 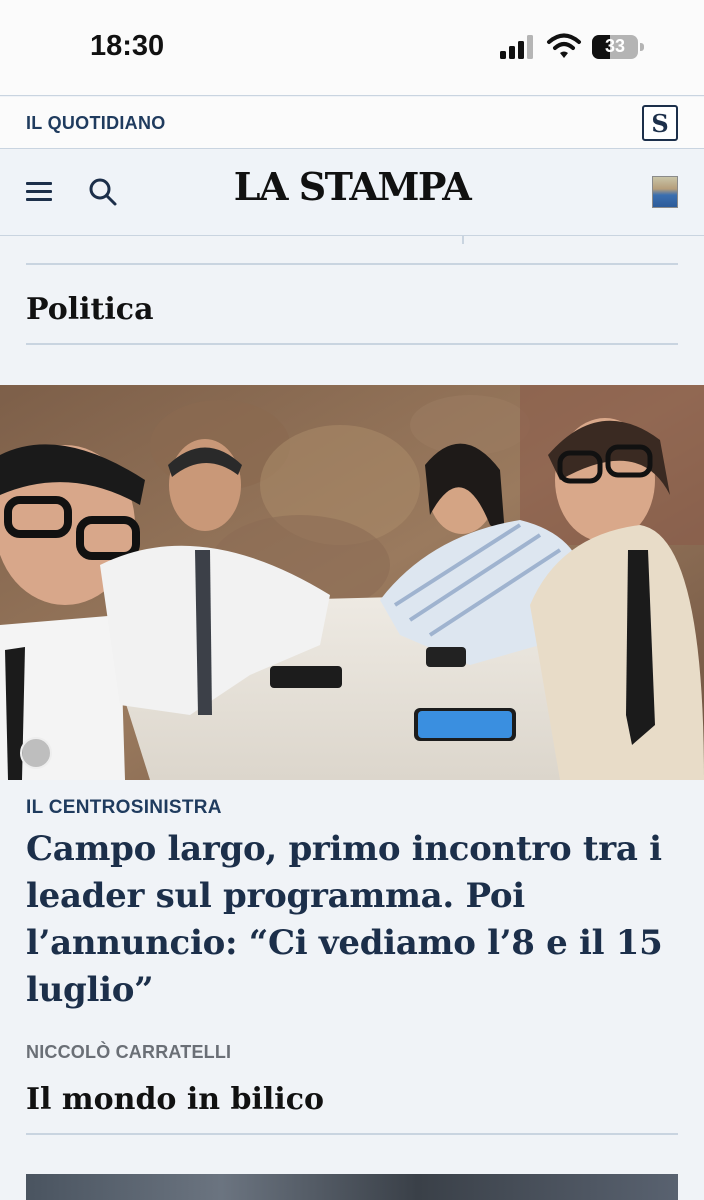 I want to click on main-header: LA STAMPA, so click(x=352, y=193).